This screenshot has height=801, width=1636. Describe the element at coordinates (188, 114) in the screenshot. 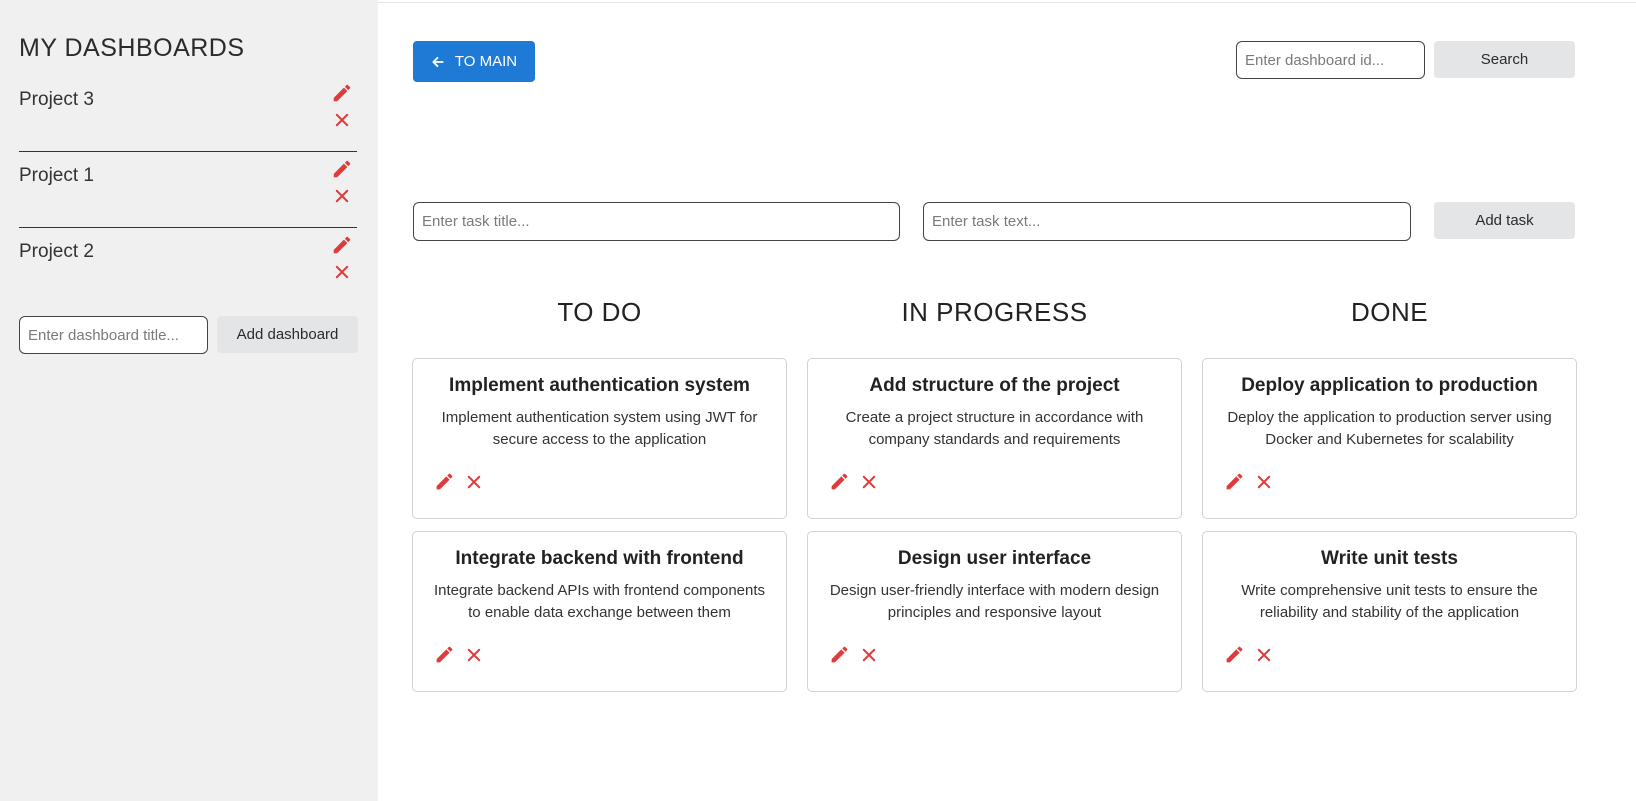

I see `dashboard-item: Project 3` at that location.